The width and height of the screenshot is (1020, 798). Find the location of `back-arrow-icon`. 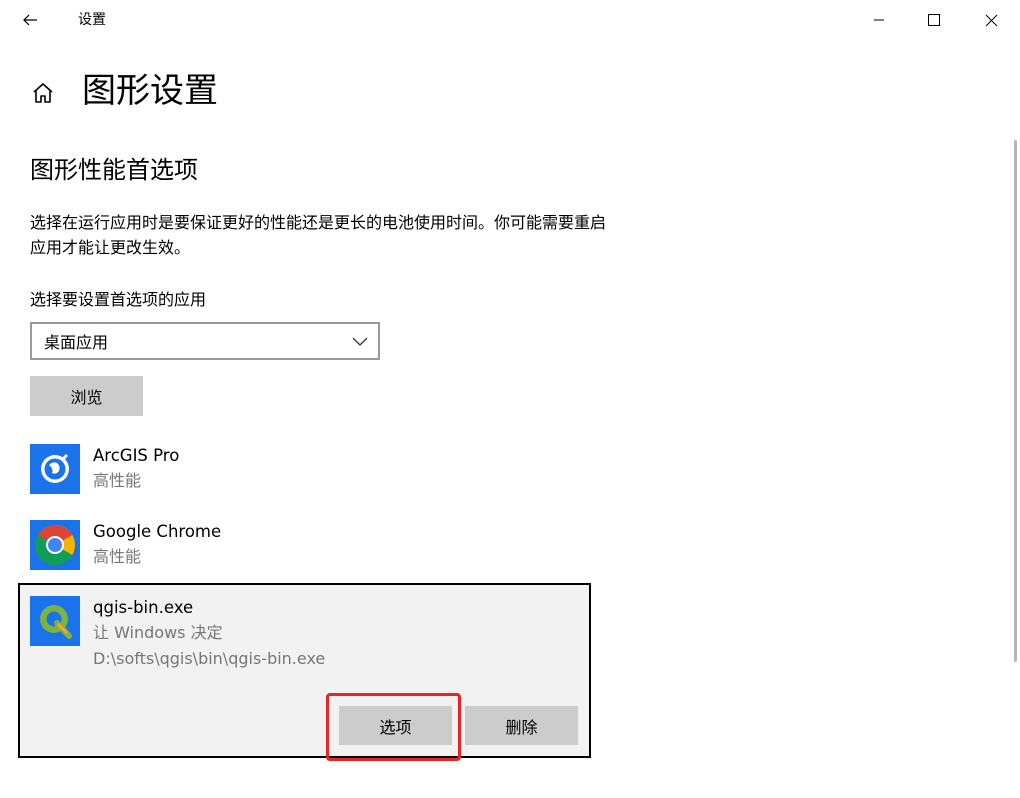

back-arrow-icon is located at coordinates (30, 20).